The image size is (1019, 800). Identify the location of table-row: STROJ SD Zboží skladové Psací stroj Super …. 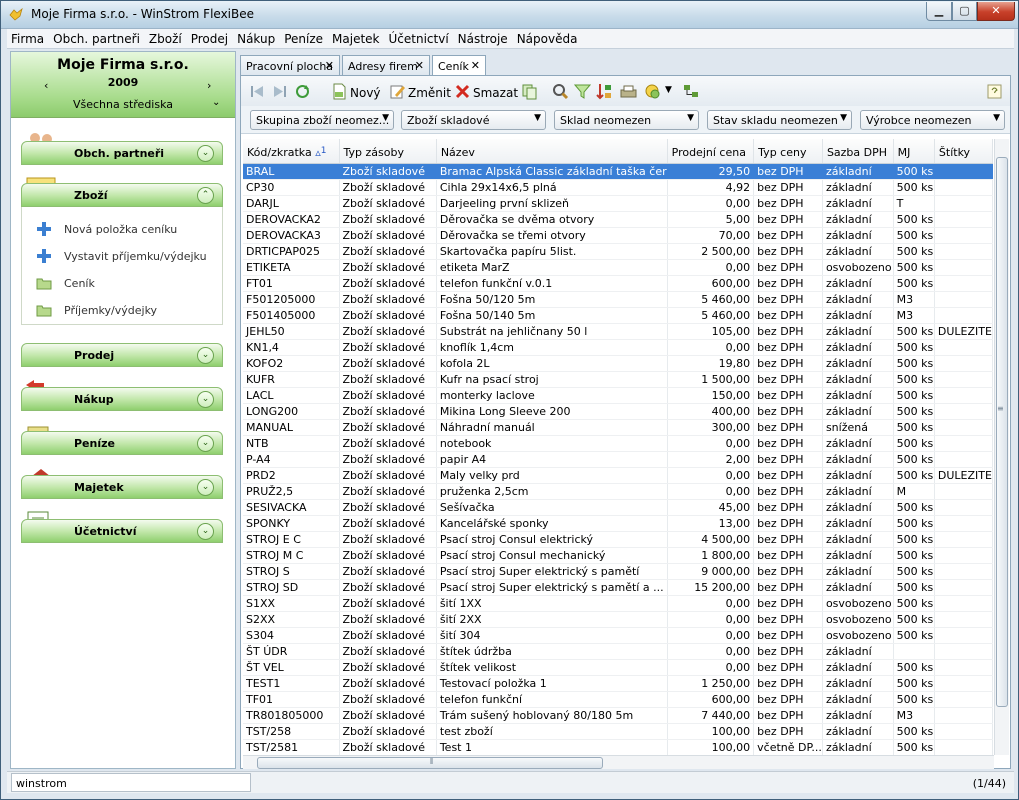
(618, 587).